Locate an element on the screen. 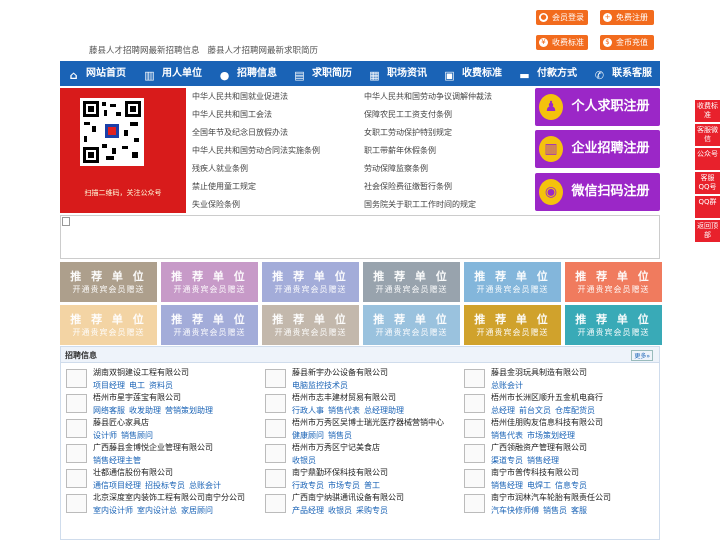 This screenshot has width=720, height=540. company-name: 梧州市长洲区顺升五金机电商行 is located at coordinates (547, 397).